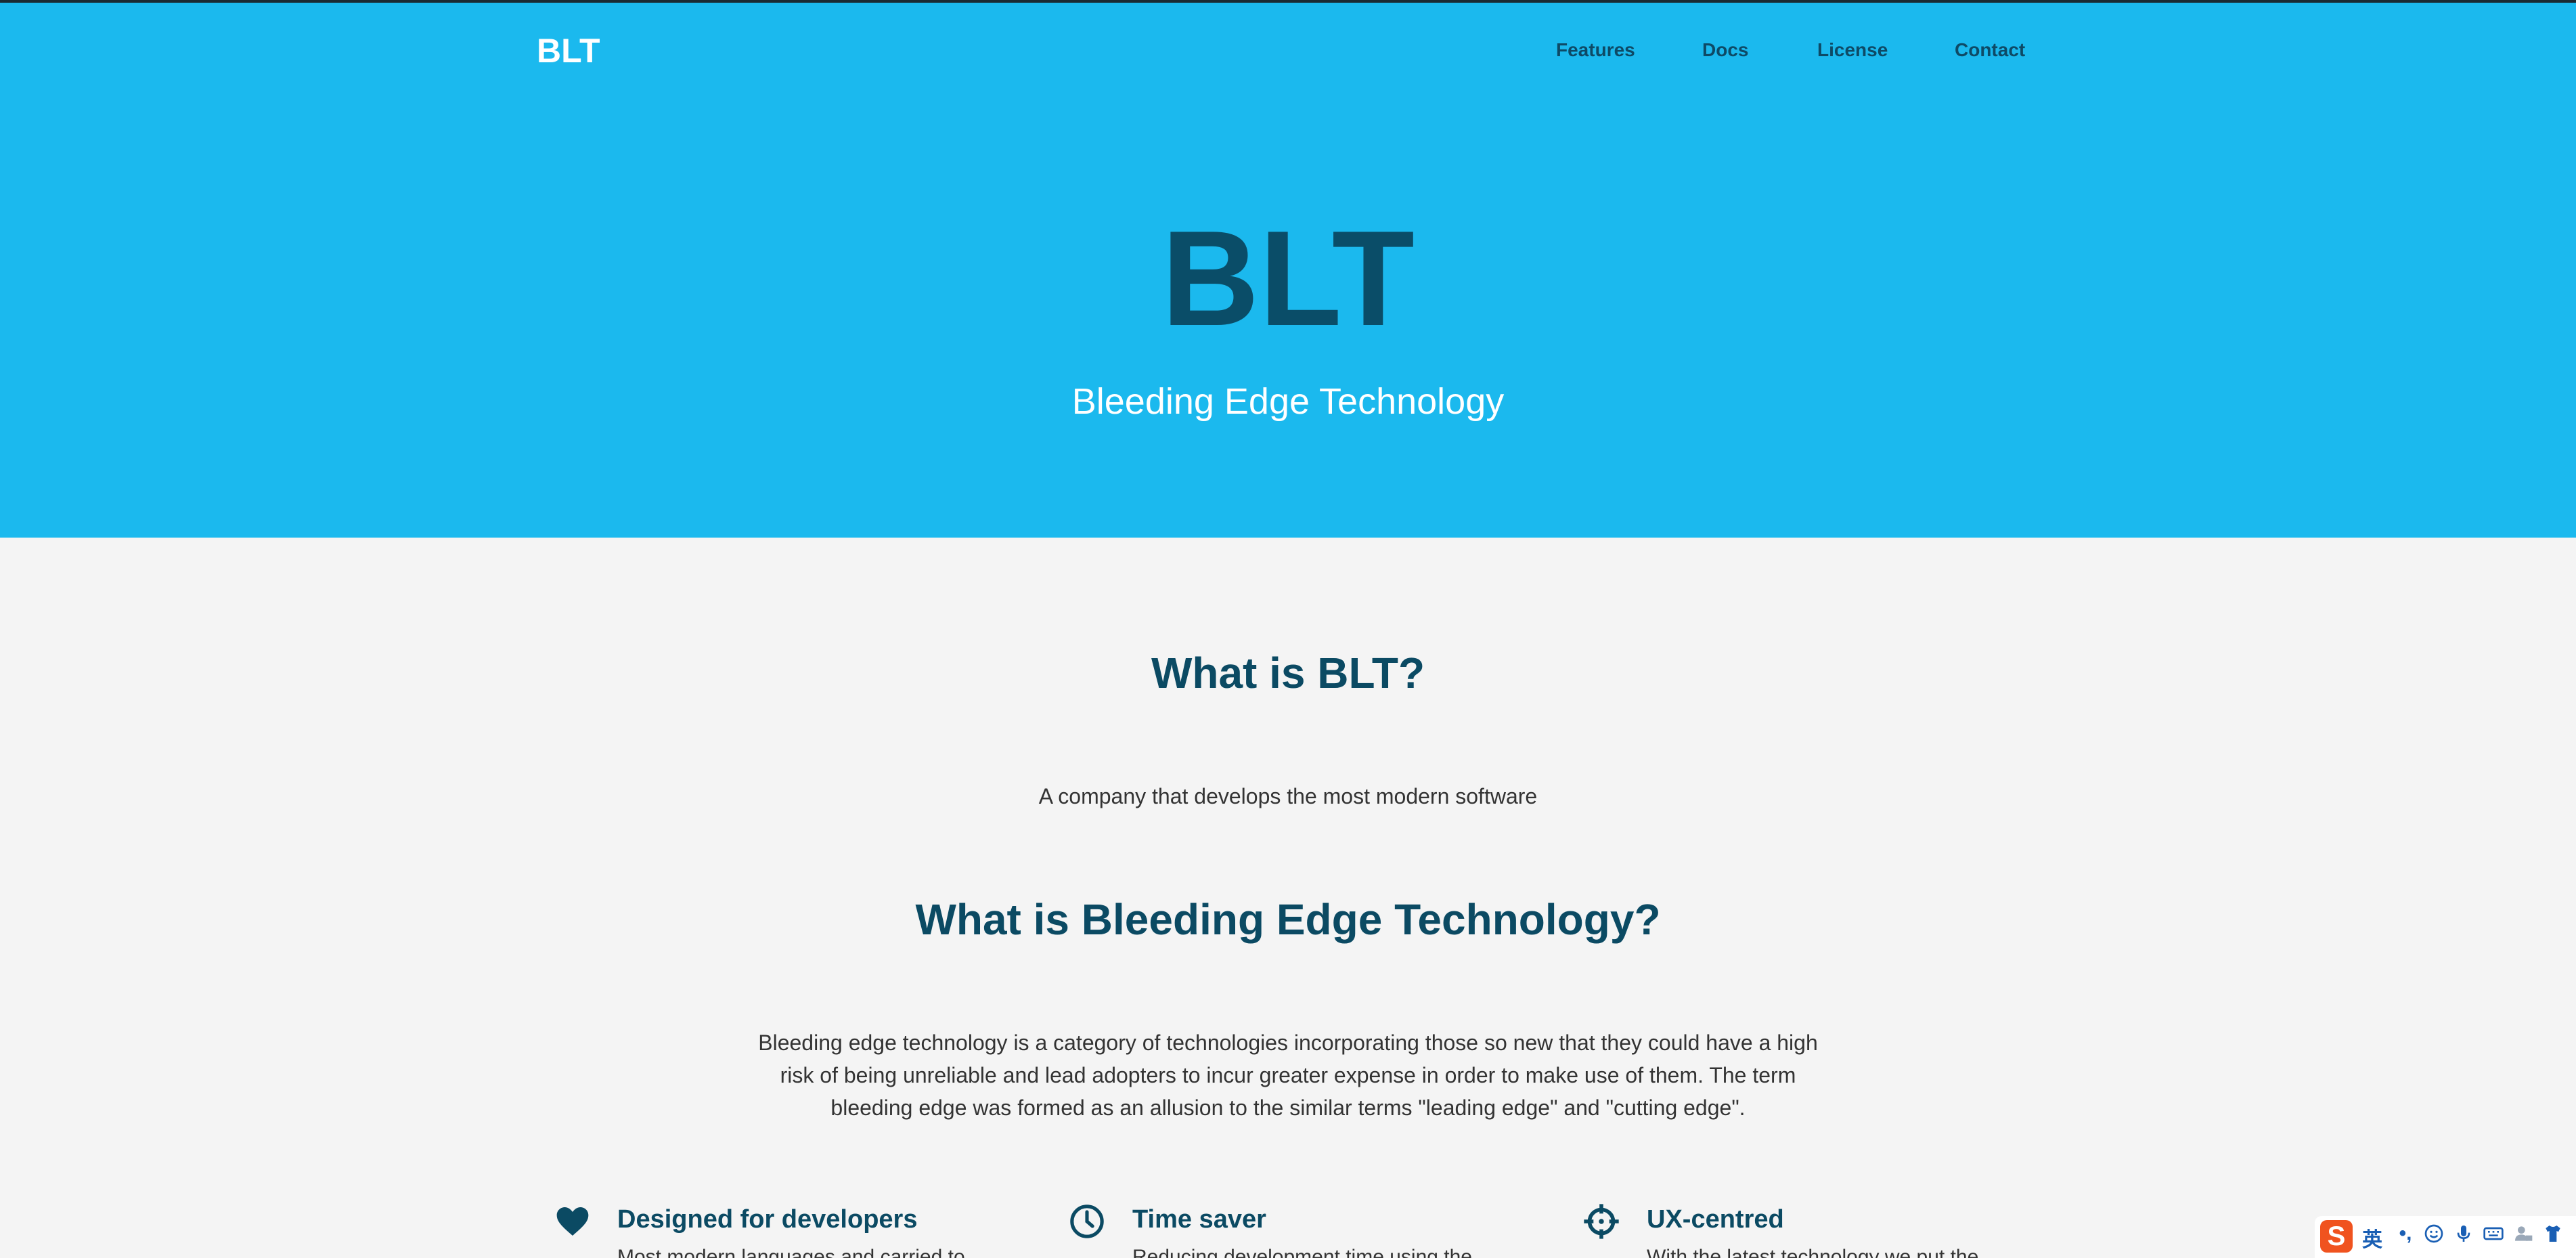  I want to click on feature-title-developers: Designed for developers, so click(767, 1219).